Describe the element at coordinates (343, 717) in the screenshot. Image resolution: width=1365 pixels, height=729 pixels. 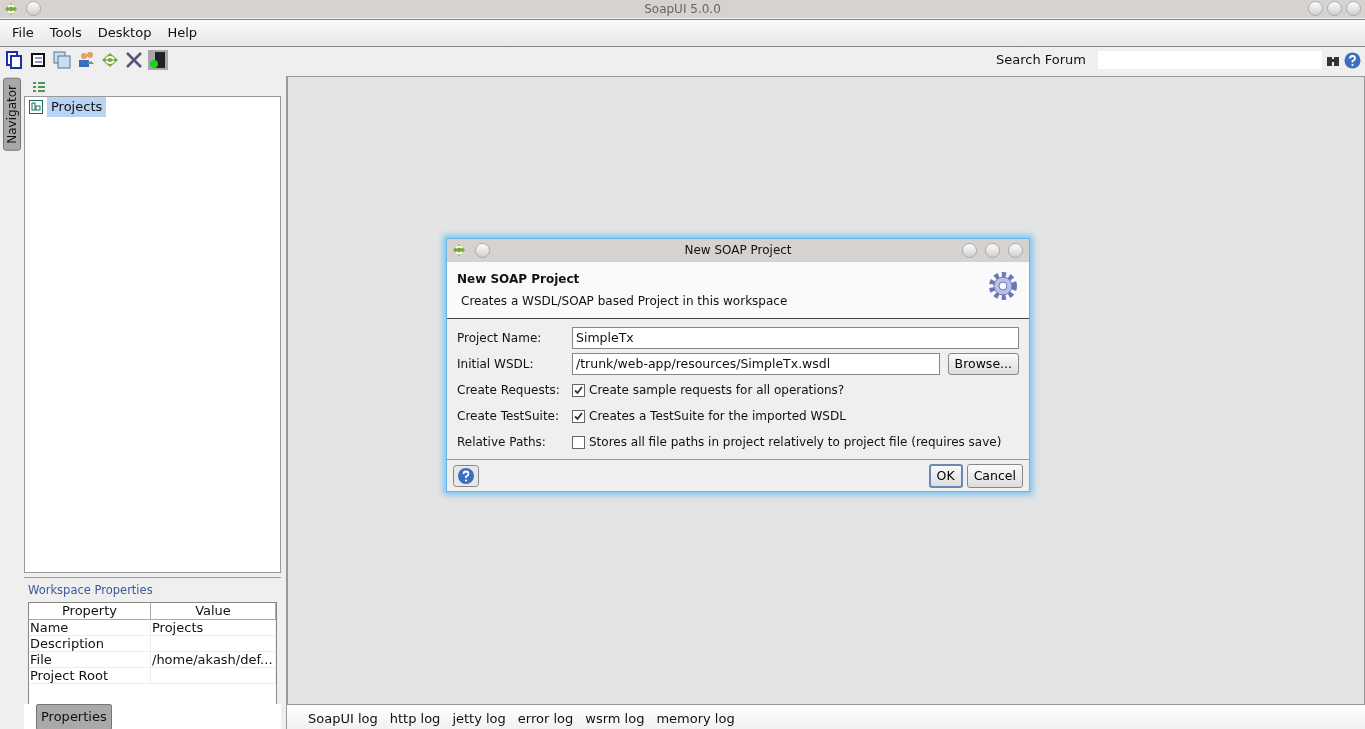
I see `log-tab: SoapUI log` at that location.